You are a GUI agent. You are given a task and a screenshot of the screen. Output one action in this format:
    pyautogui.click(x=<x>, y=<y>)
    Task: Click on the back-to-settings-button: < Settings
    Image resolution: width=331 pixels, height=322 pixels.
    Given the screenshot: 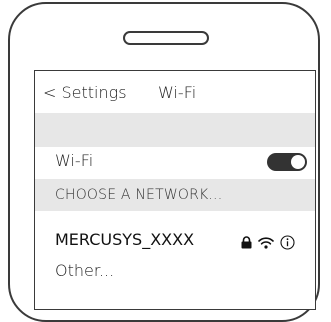 What is the action you would take?
    pyautogui.click(x=85, y=92)
    